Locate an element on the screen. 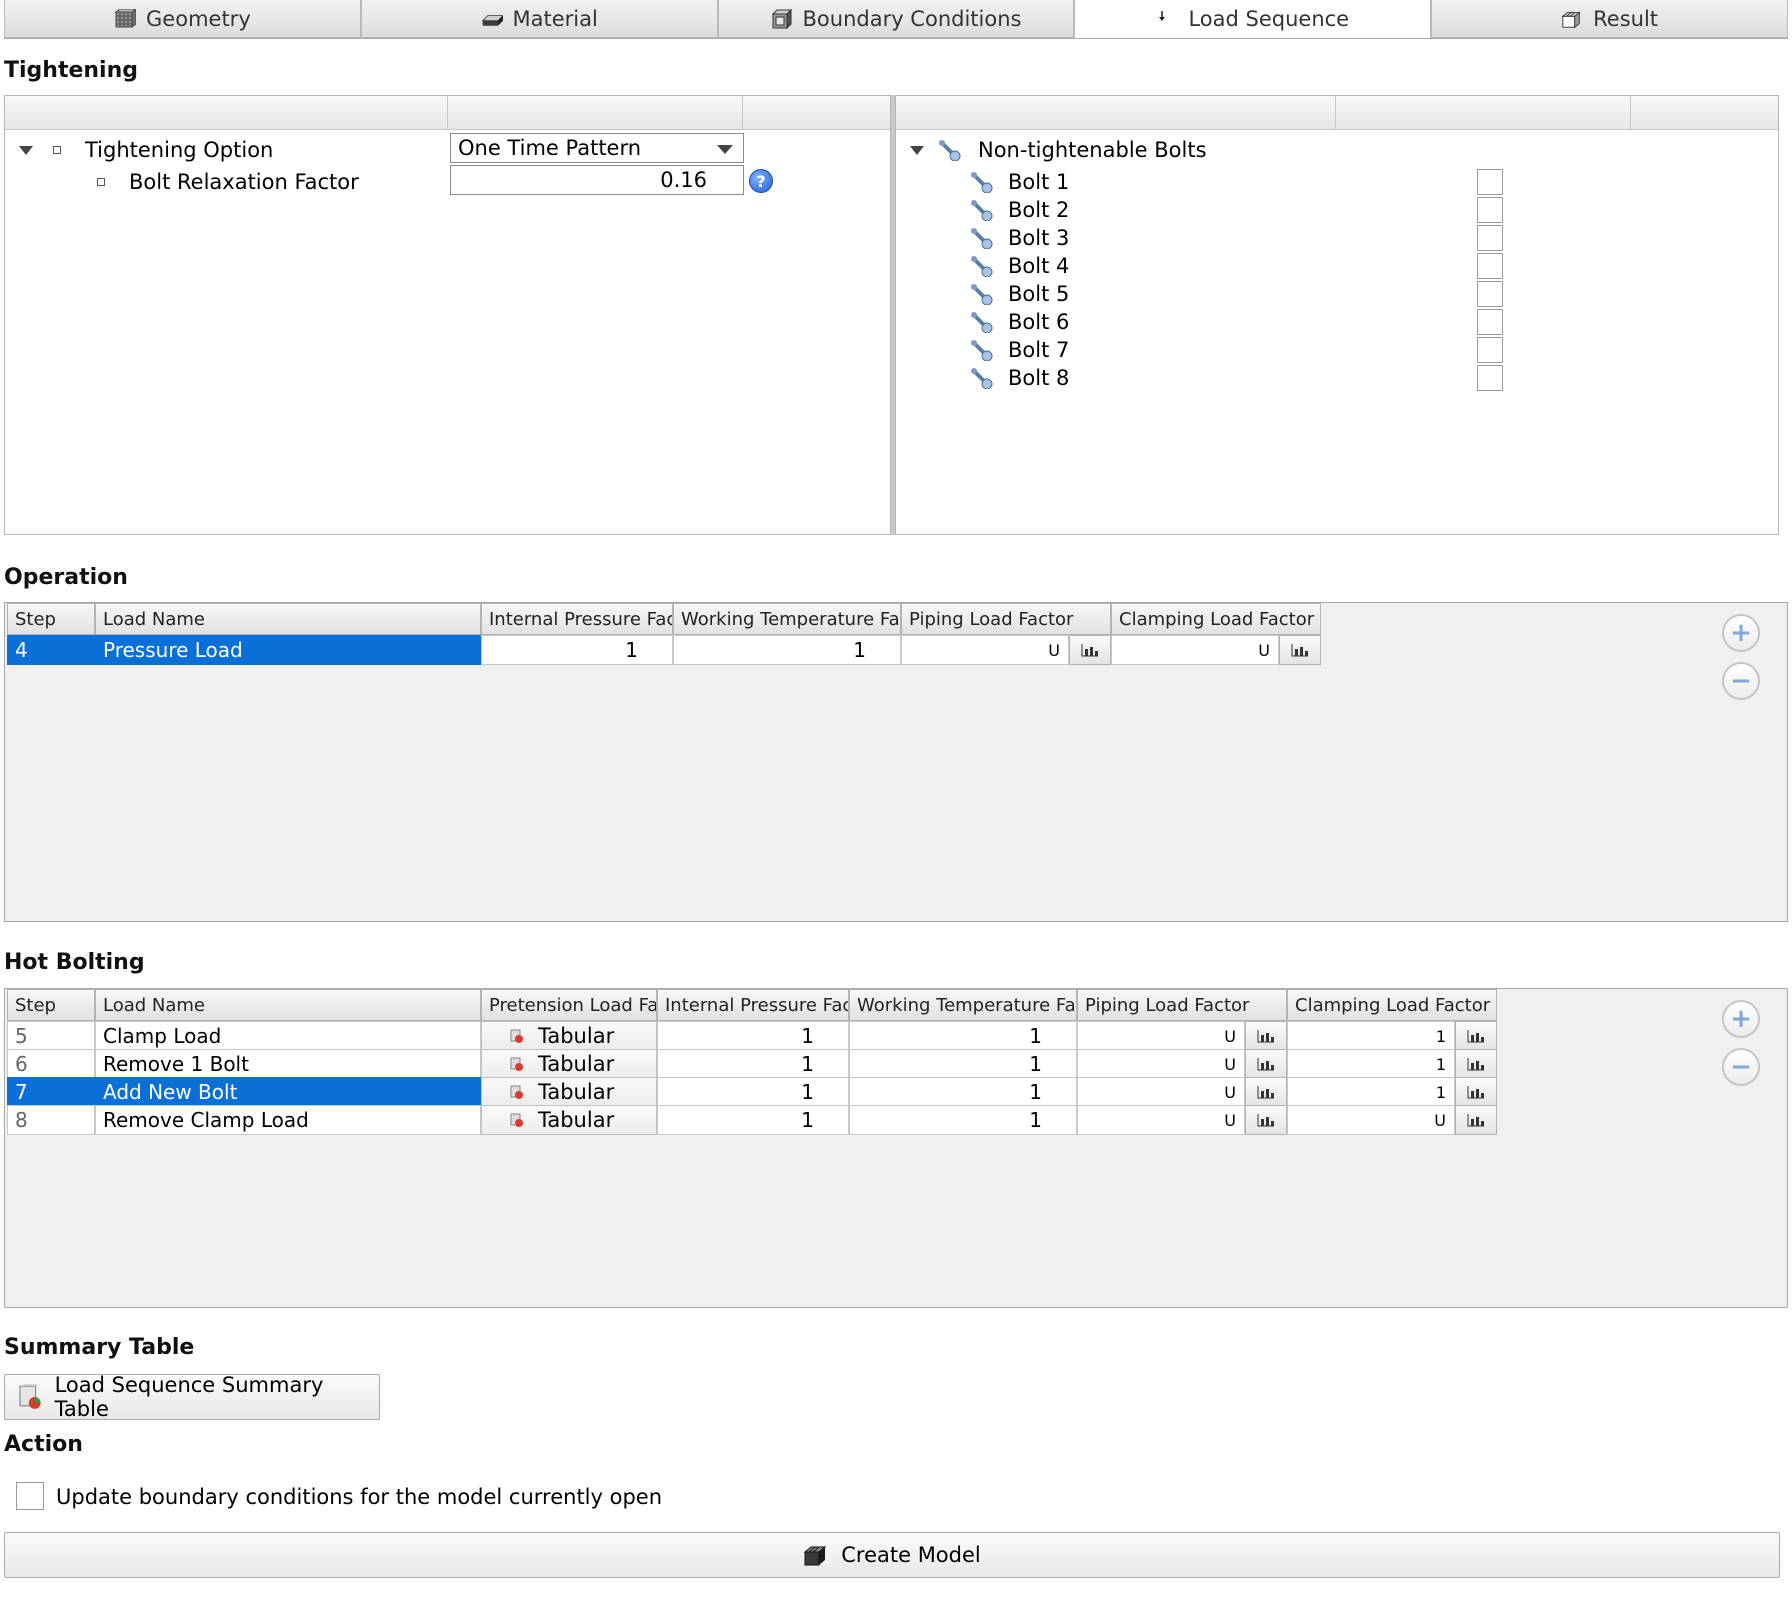 The width and height of the screenshot is (1792, 1597). bolt-row: Bolt 5 is located at coordinates (1019, 294).